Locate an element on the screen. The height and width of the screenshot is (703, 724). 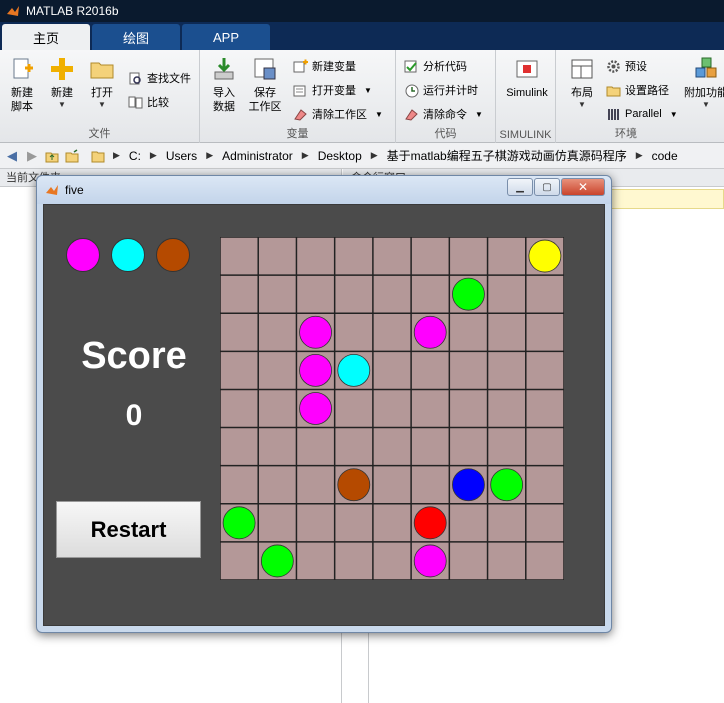
forward-arrow-icon: ▶ is located at coordinates (32, 156).